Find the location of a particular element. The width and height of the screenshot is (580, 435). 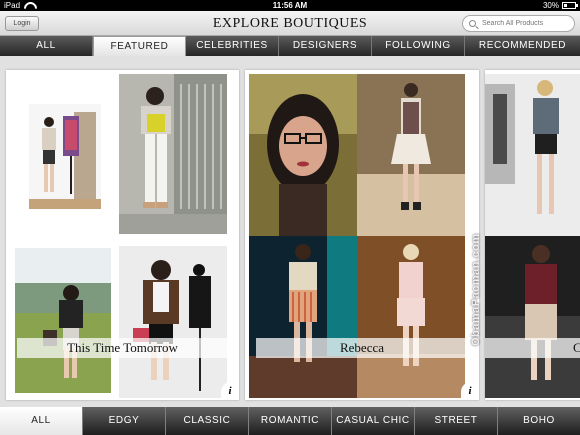

tab-all: ALL is located at coordinates (46, 46).